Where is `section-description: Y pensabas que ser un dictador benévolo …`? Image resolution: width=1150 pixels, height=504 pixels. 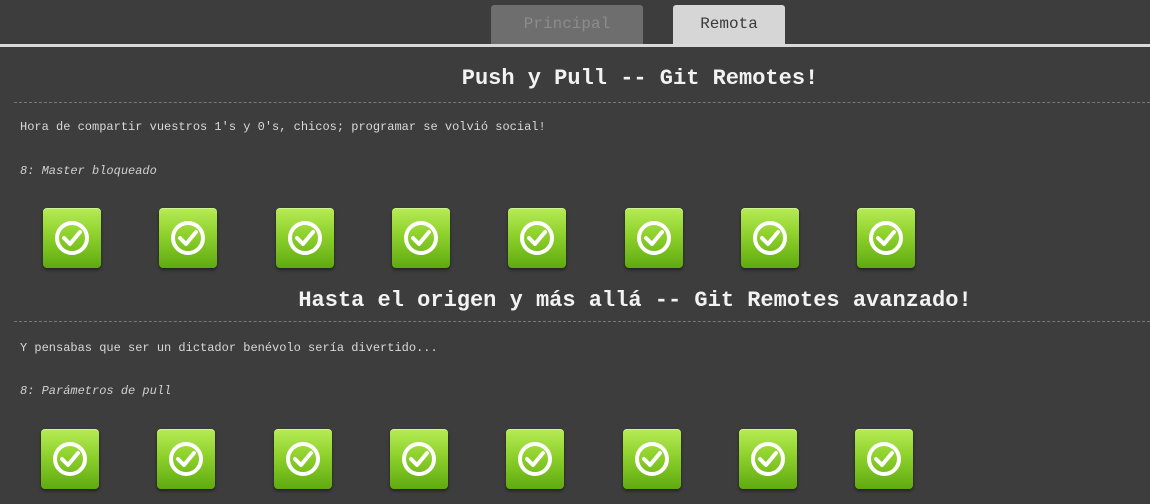
section-description: Y pensabas que ser un dictador benévolo … is located at coordinates (229, 348).